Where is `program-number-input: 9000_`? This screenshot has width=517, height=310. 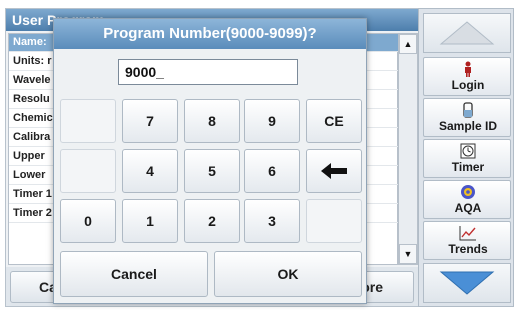 program-number-input: 9000_ is located at coordinates (208, 72).